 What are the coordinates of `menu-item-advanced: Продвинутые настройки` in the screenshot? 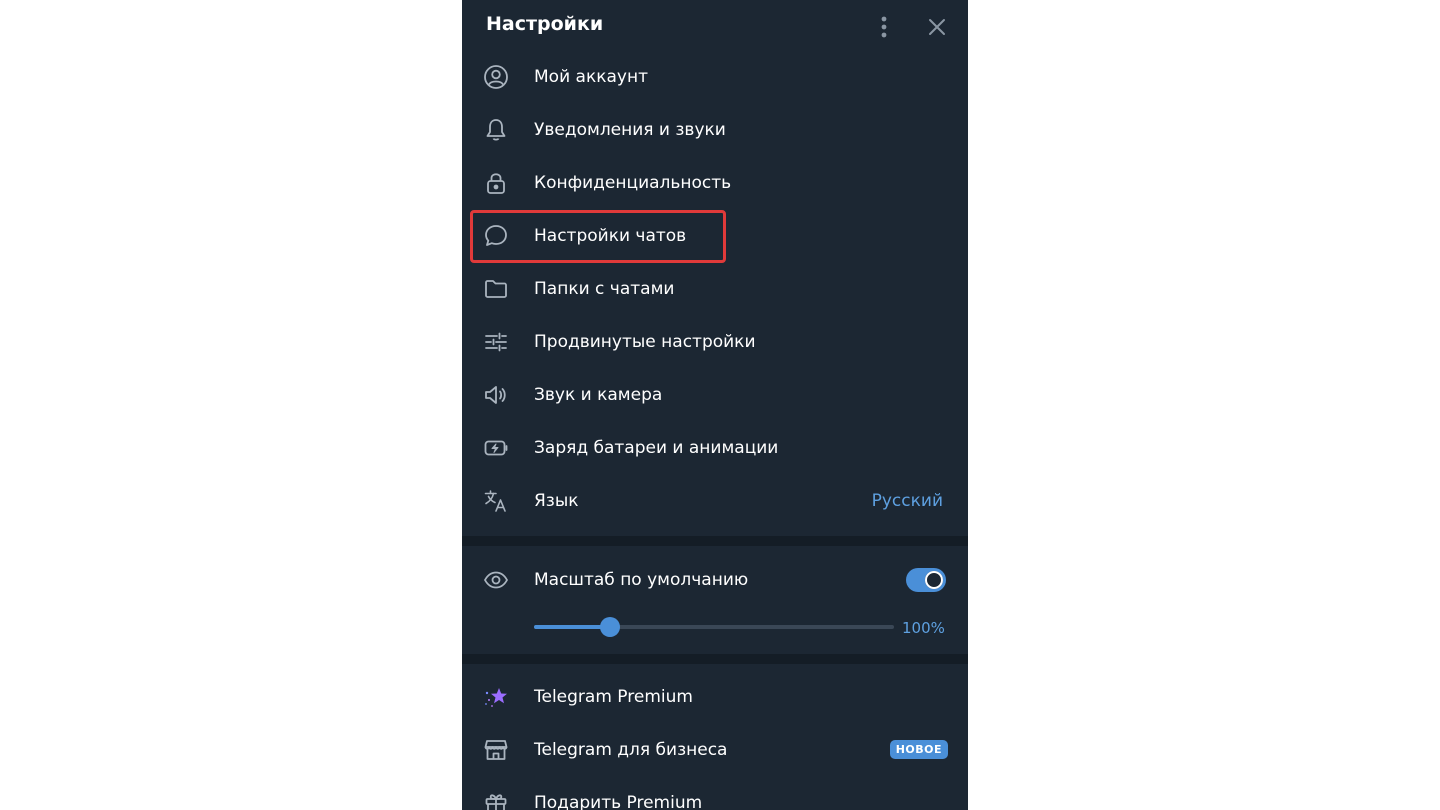 It's located at (715, 341).